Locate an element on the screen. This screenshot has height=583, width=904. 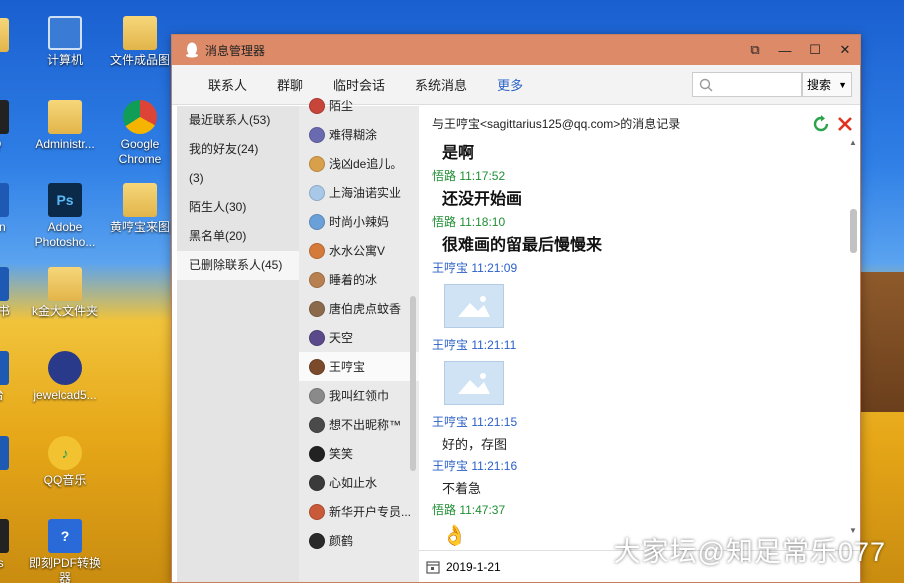
message-sender-time: 王哼宝 11:21:09 is located at coordinates (475, 268).